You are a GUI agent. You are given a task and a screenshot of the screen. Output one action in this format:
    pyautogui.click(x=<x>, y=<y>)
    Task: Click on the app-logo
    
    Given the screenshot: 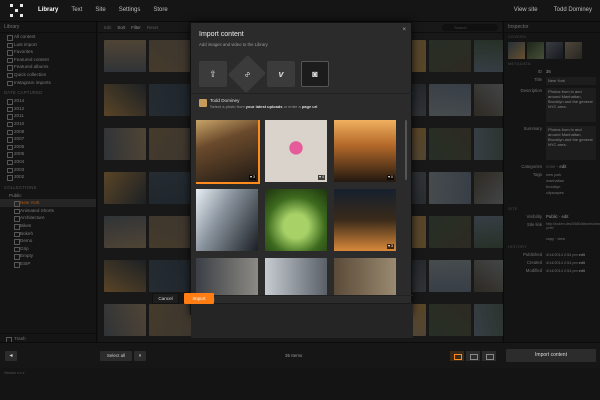 What is the action you would take?
    pyautogui.click(x=17, y=11)
    